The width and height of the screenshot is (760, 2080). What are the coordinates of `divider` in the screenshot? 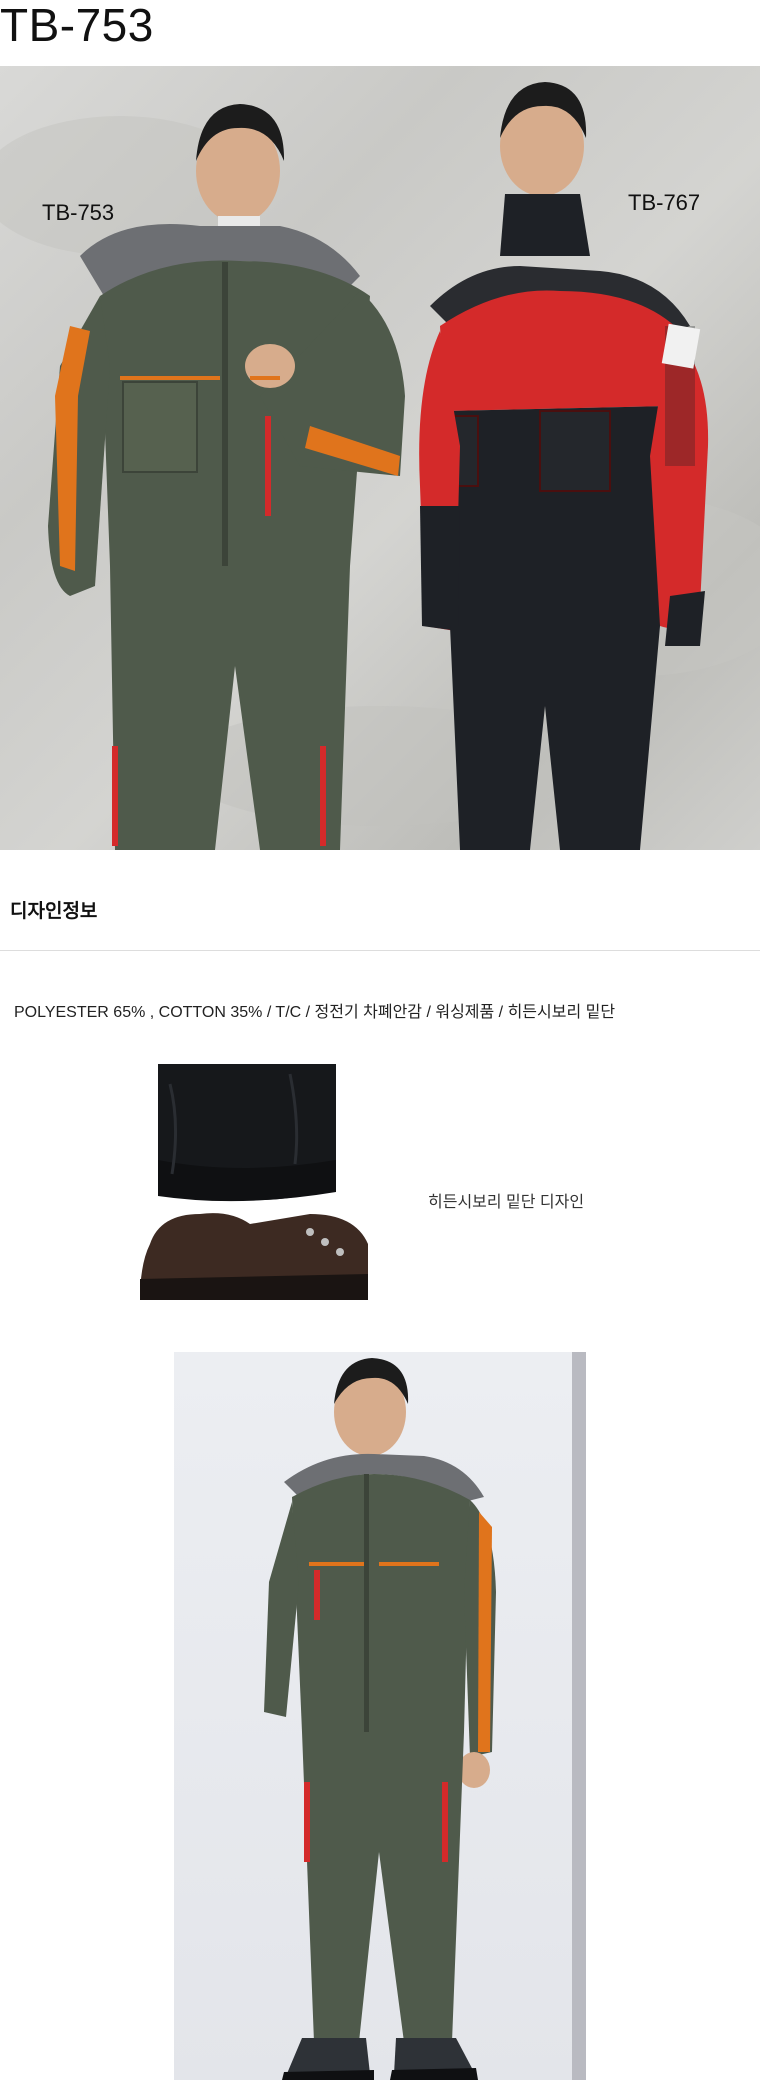 It's located at (380, 950).